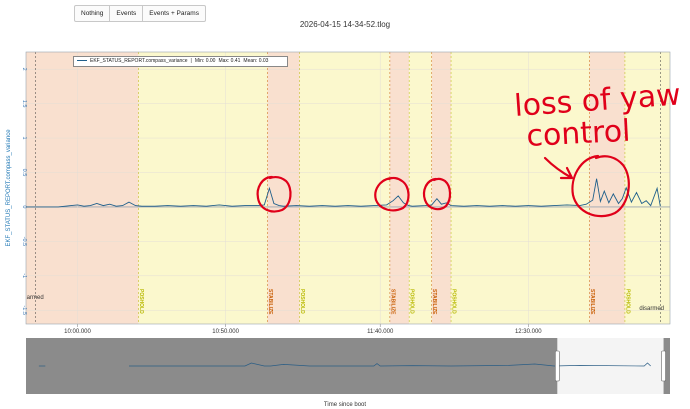  I want to click on legend-swatch, so click(82, 61).